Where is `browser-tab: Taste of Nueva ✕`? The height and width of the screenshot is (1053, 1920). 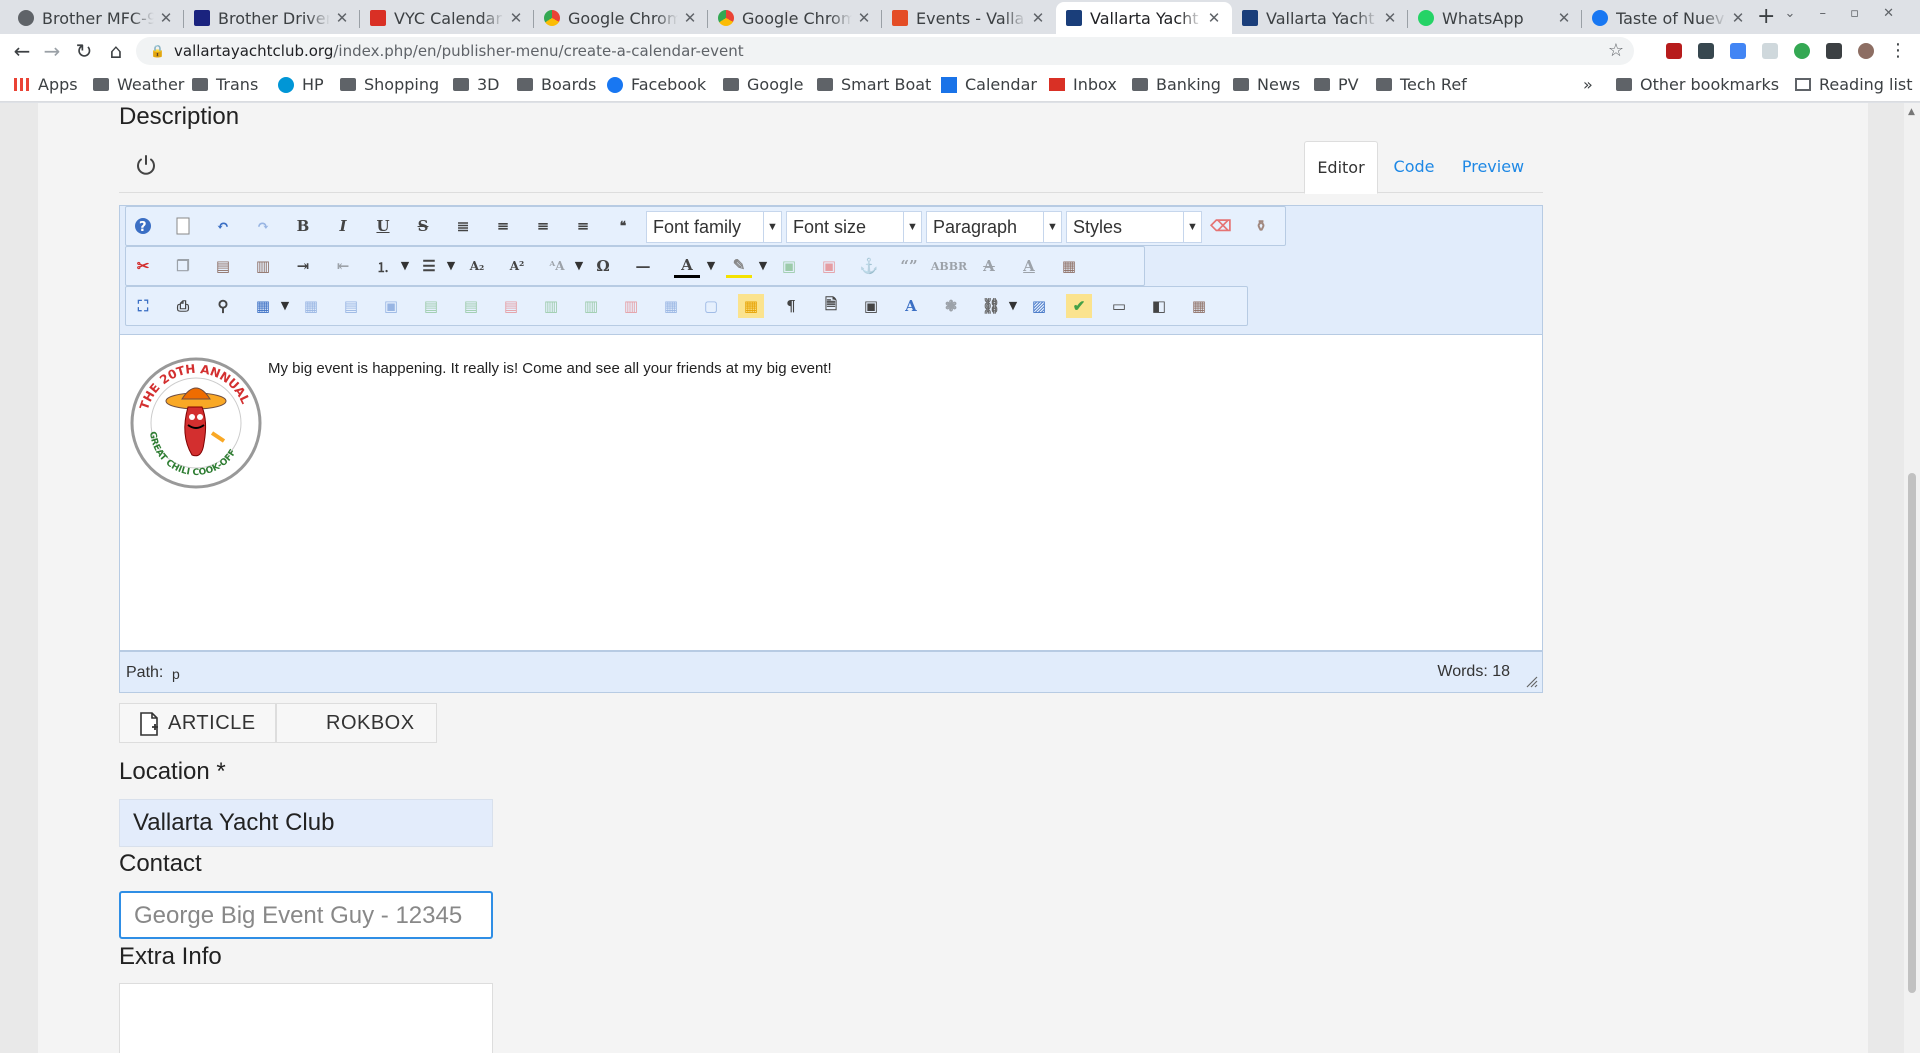 browser-tab: Taste of Nueva ✕ is located at coordinates (1669, 18).